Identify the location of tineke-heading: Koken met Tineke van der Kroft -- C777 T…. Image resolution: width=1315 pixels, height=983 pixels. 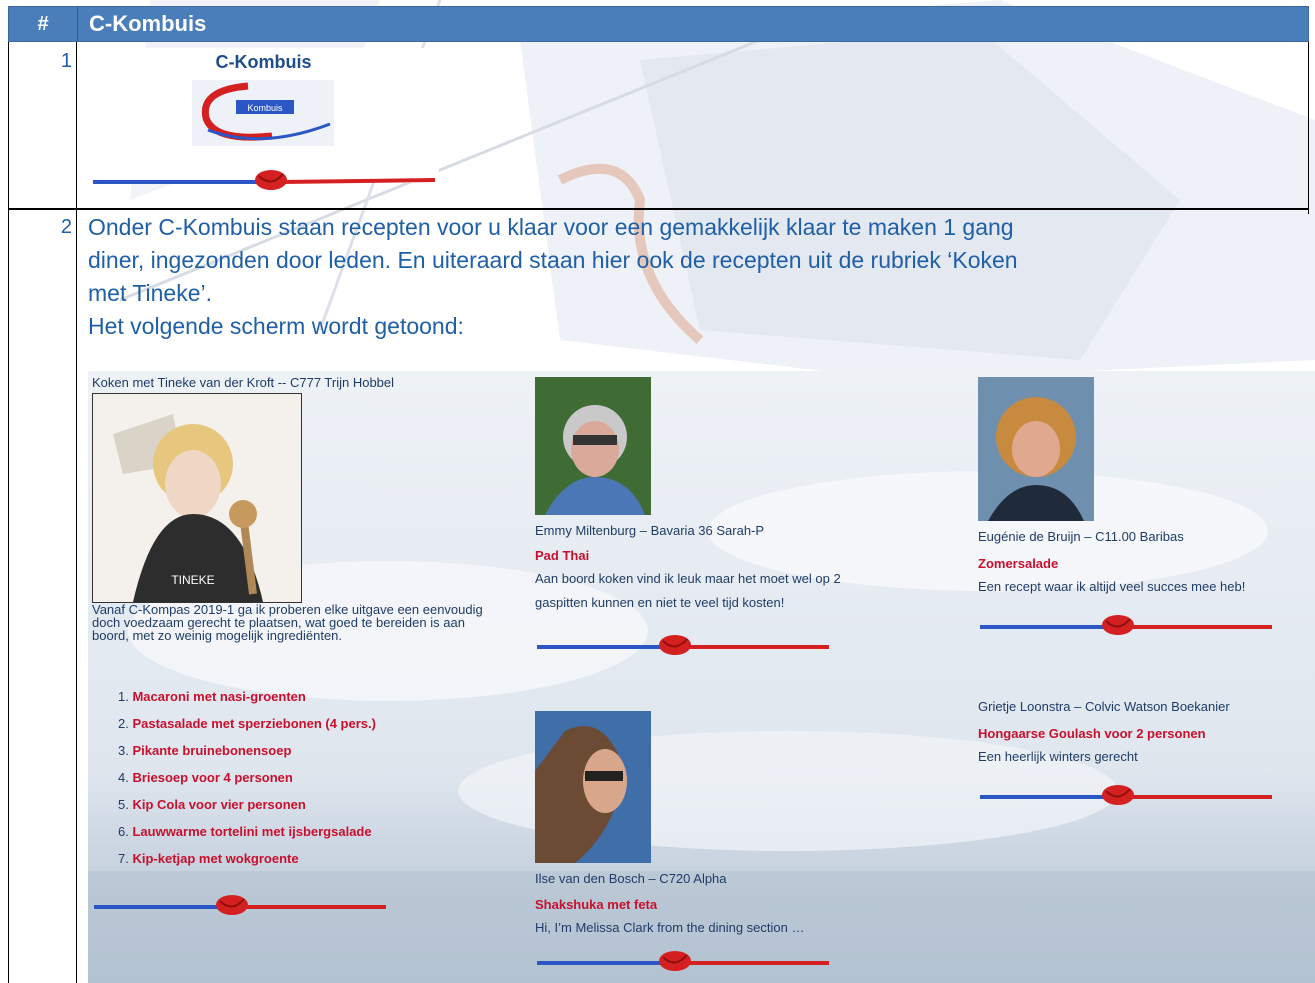
(243, 382).